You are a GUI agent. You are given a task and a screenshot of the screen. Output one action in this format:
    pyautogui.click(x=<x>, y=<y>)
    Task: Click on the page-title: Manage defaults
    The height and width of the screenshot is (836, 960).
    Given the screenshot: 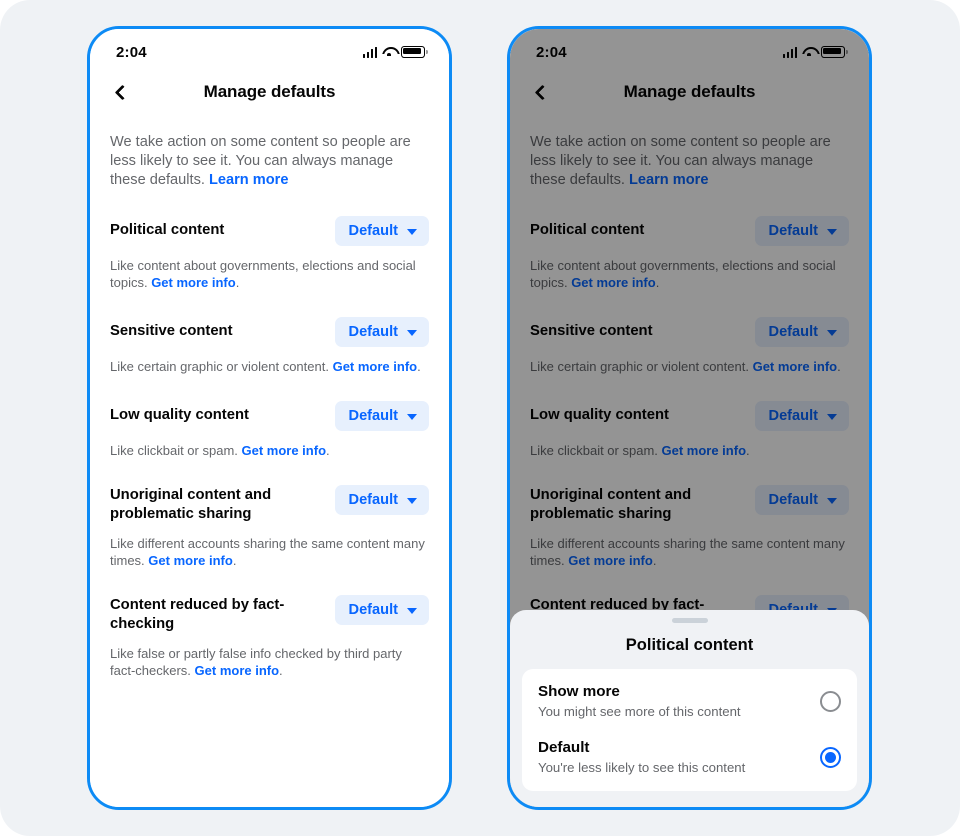 What is the action you would take?
    pyautogui.click(x=689, y=91)
    